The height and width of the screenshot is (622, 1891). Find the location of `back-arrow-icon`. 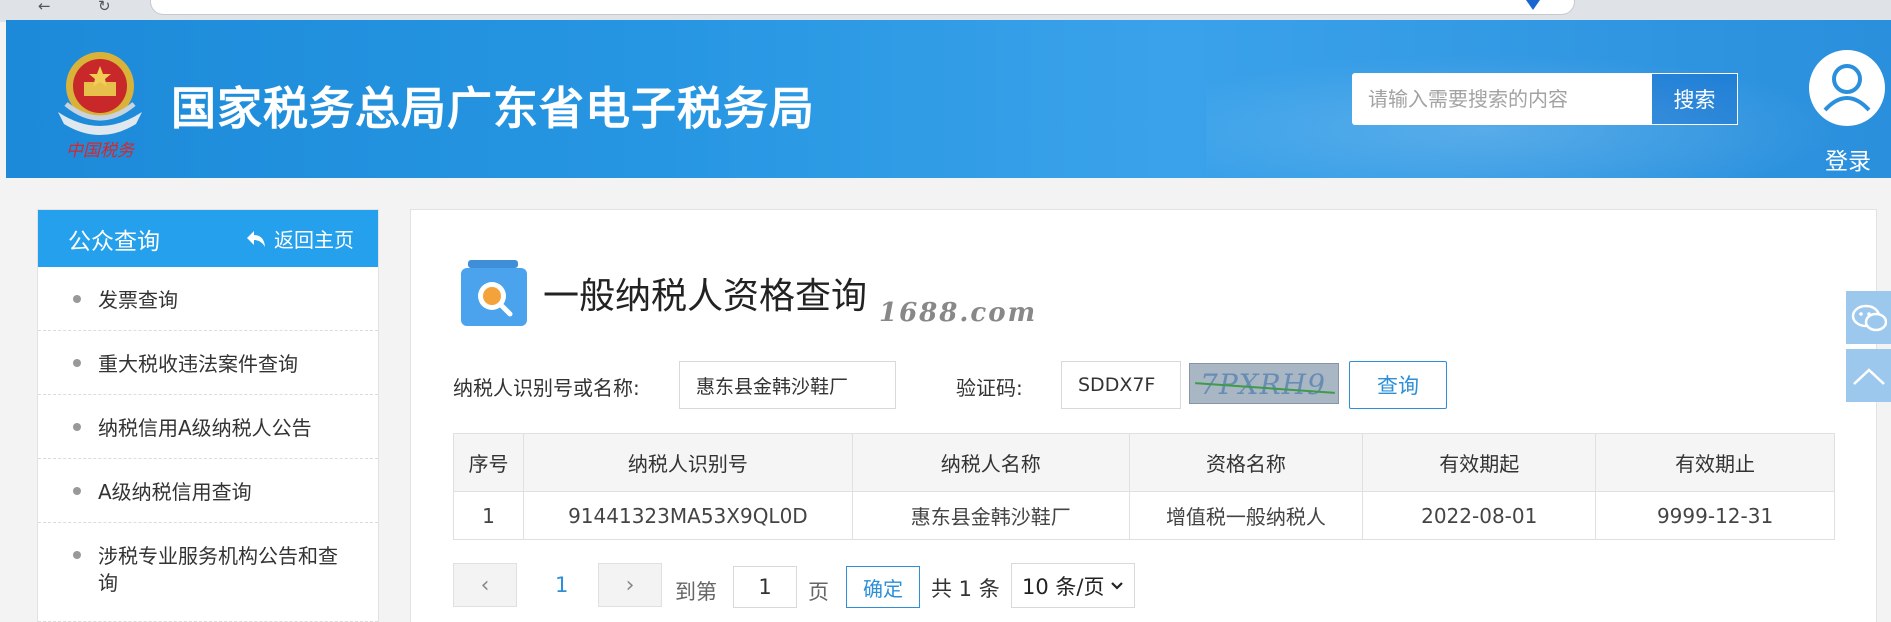

back-arrow-icon is located at coordinates (256, 238).